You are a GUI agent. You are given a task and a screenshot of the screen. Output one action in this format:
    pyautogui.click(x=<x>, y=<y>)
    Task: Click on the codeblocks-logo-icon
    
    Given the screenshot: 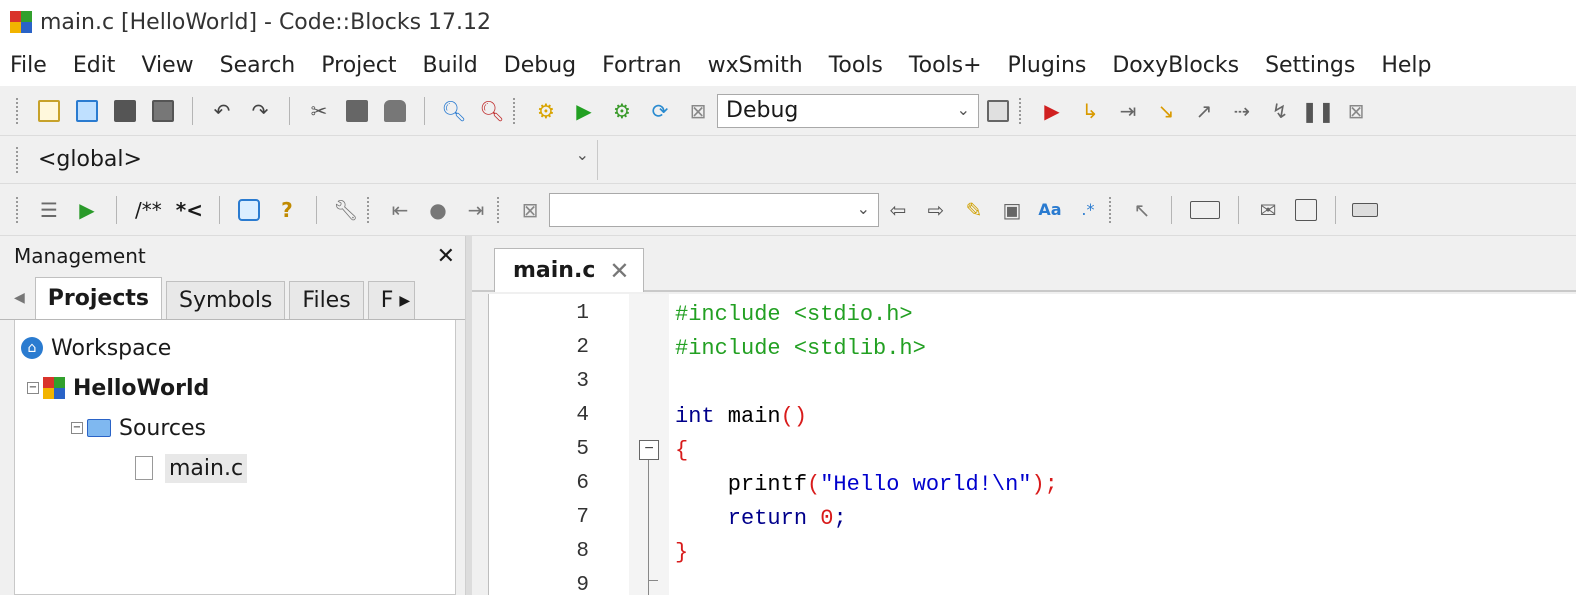 What is the action you would take?
    pyautogui.click(x=21, y=22)
    